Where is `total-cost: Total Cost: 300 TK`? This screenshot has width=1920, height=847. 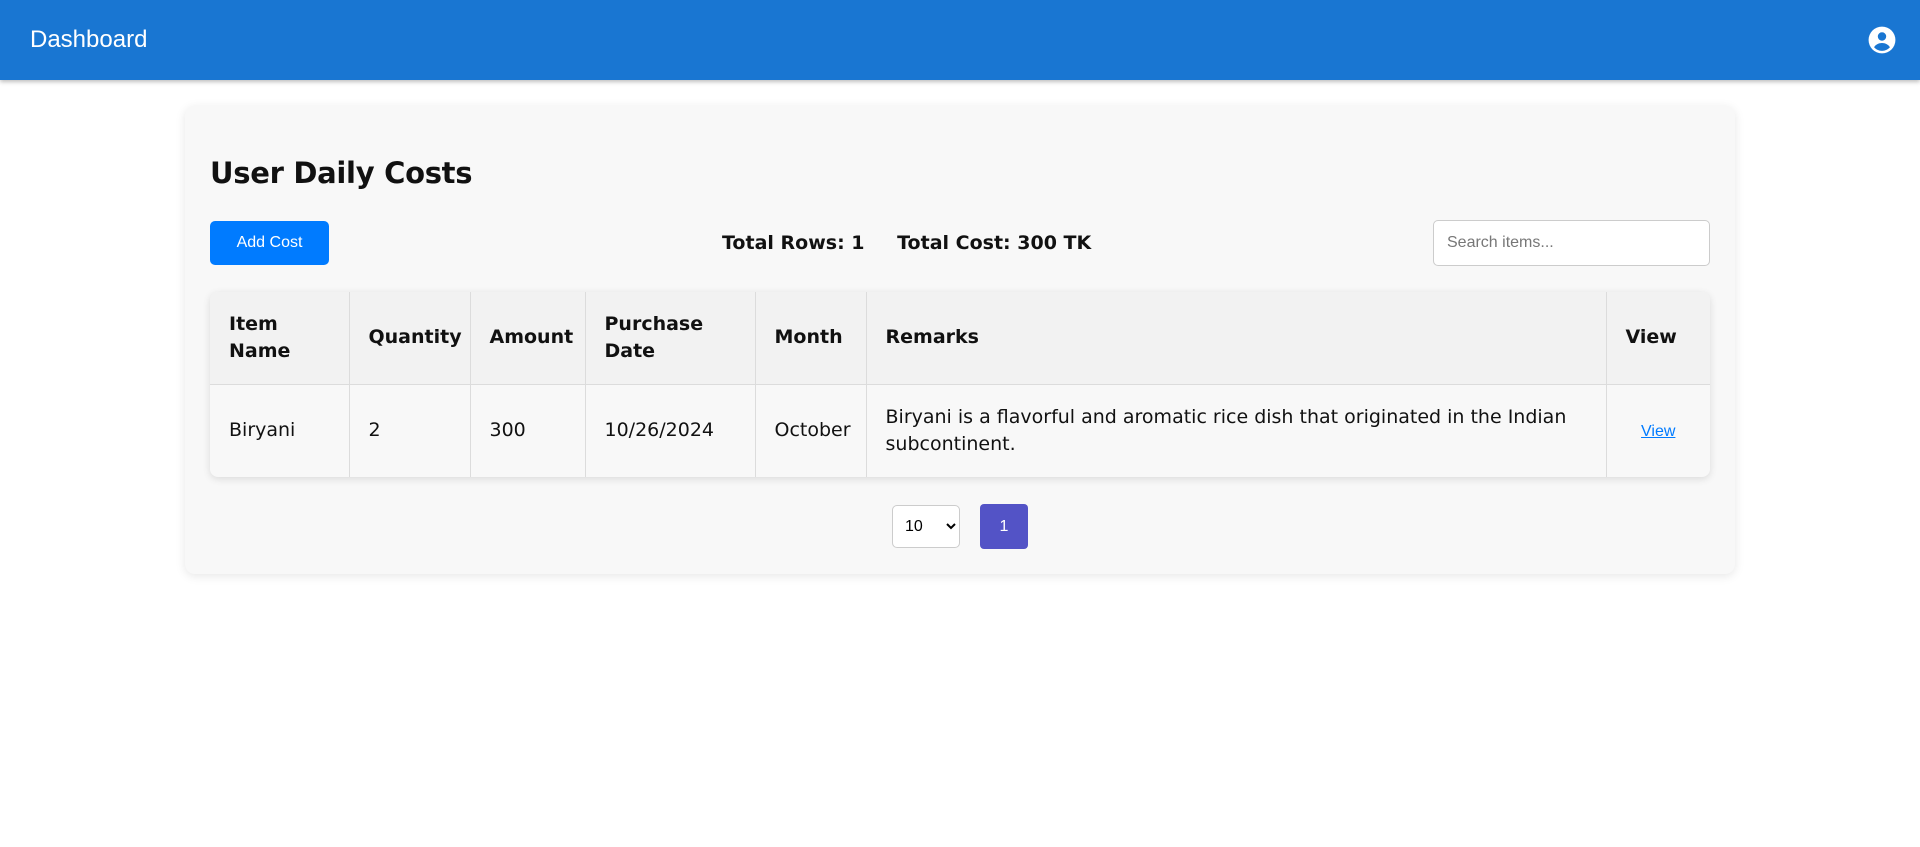
total-cost: Total Cost: 300 TK is located at coordinates (994, 243).